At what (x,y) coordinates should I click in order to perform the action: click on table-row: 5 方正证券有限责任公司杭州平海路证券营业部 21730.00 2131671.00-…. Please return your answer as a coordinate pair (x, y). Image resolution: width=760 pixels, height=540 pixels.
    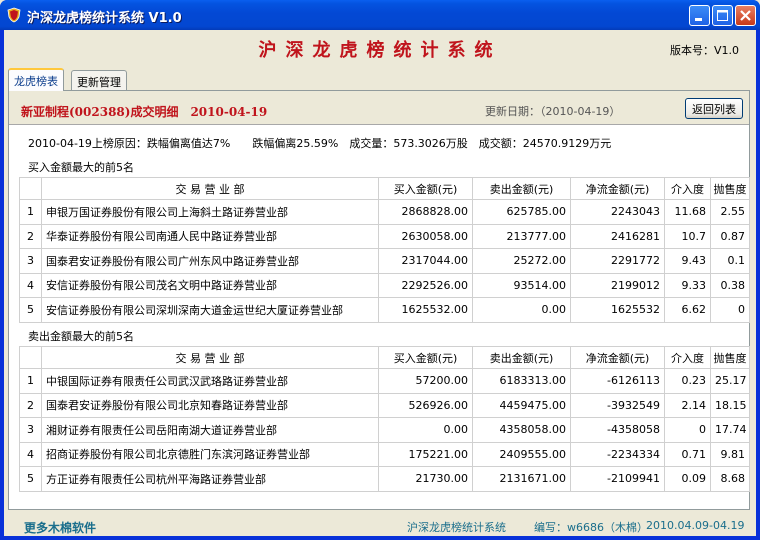
    Looking at the image, I should click on (384, 479).